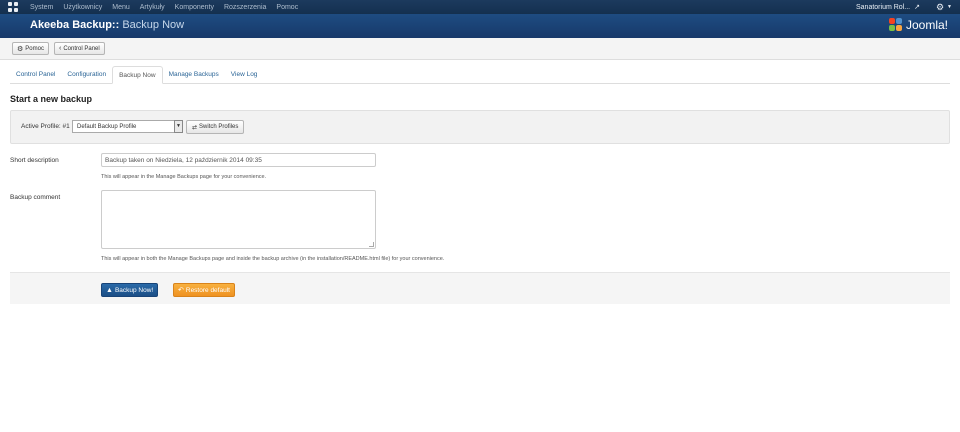 The width and height of the screenshot is (960, 432). Describe the element at coordinates (109, 290) in the screenshot. I see `backup-icon: ▲` at that location.